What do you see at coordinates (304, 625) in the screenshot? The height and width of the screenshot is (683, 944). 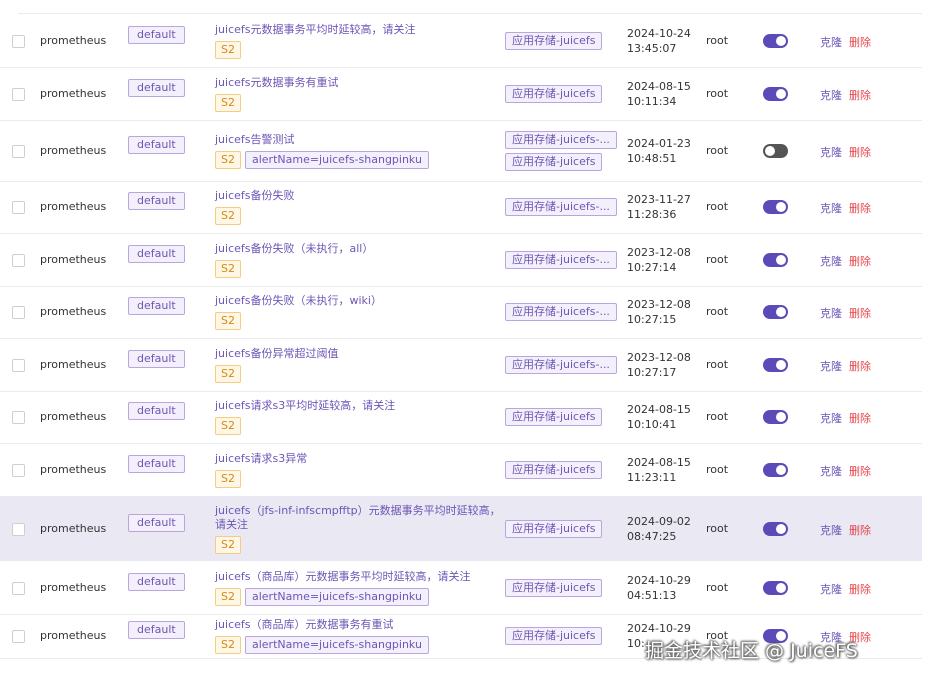 I see `rule-title: juicefs（商品库）元数据事务有重试` at bounding box center [304, 625].